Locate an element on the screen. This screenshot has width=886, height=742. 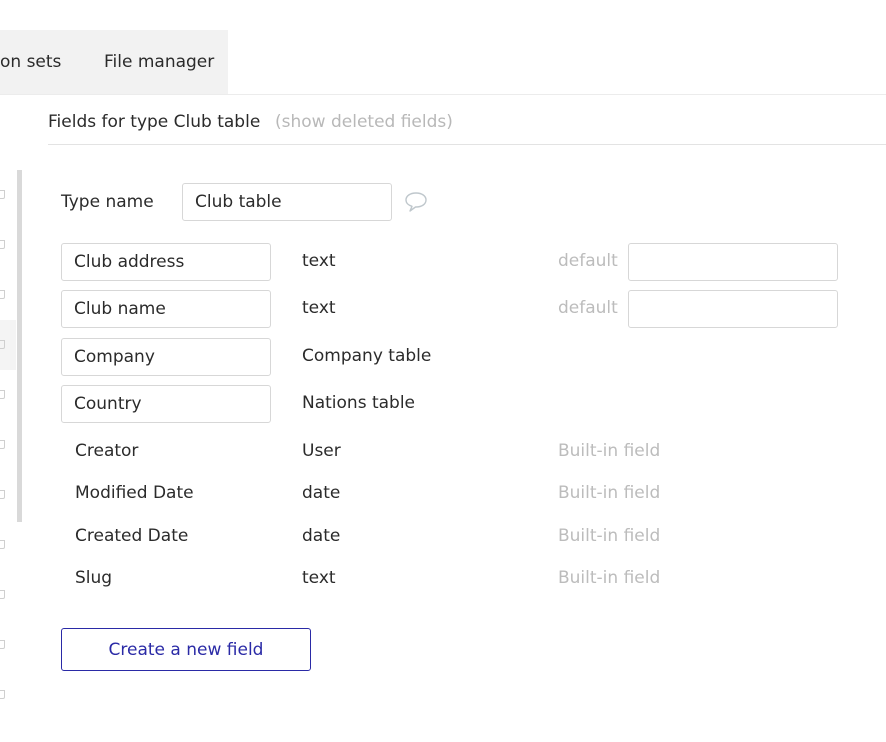
header-divider is located at coordinates (467, 144).